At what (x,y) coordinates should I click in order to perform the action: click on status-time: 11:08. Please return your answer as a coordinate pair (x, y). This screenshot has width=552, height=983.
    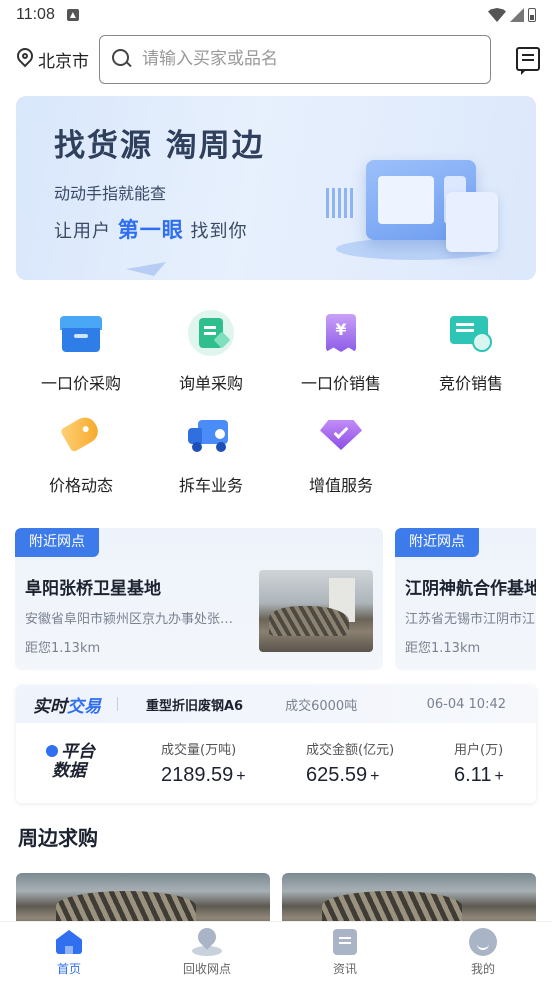
    Looking at the image, I should click on (35, 14).